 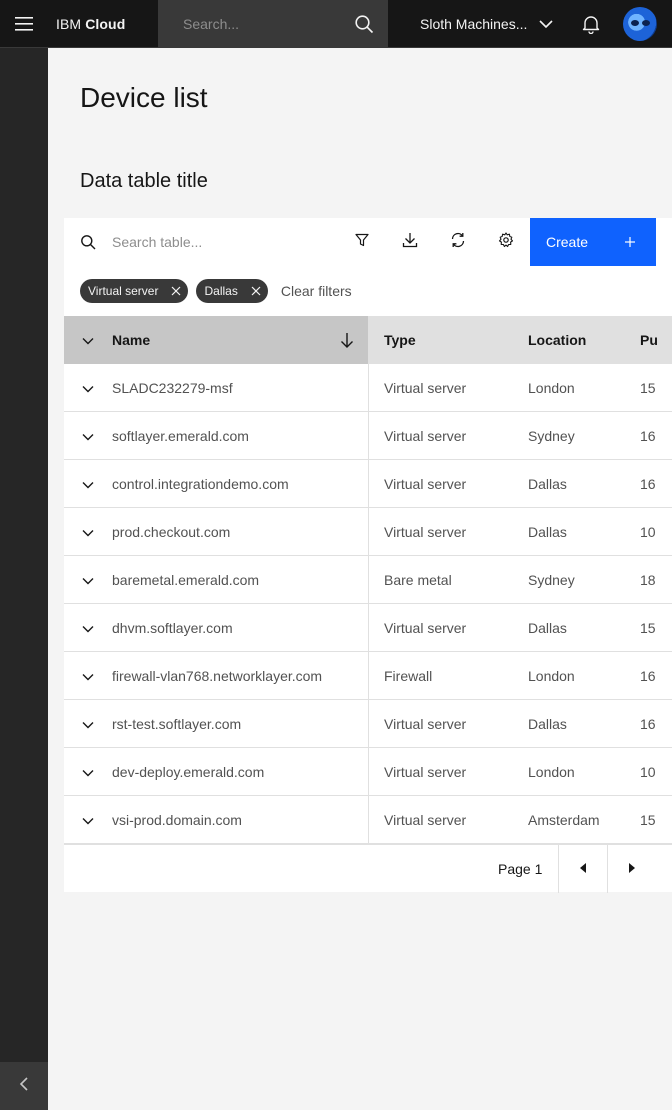 I want to click on refresh-icon, so click(x=458, y=242).